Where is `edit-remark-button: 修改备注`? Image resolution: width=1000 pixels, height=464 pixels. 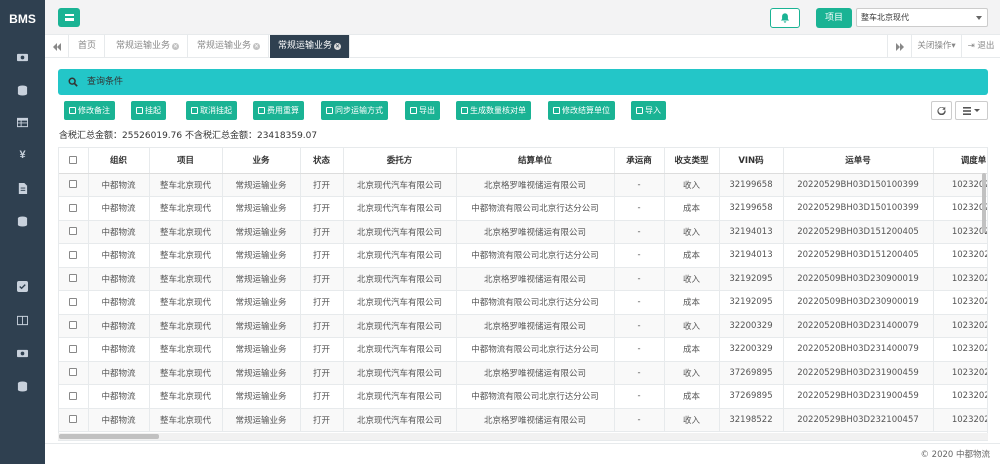
edit-remark-button: 修改备注 is located at coordinates (89, 110).